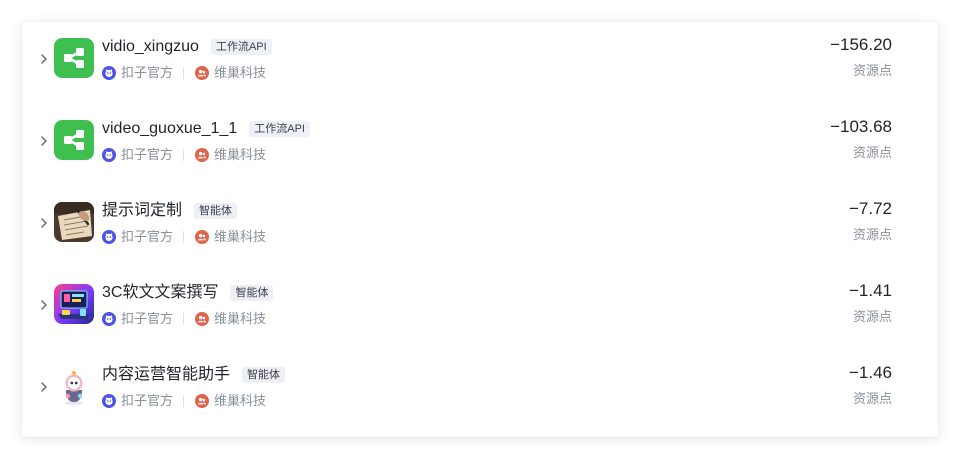  What do you see at coordinates (142, 210) in the screenshot?
I see `item-title: 提示词定制` at bounding box center [142, 210].